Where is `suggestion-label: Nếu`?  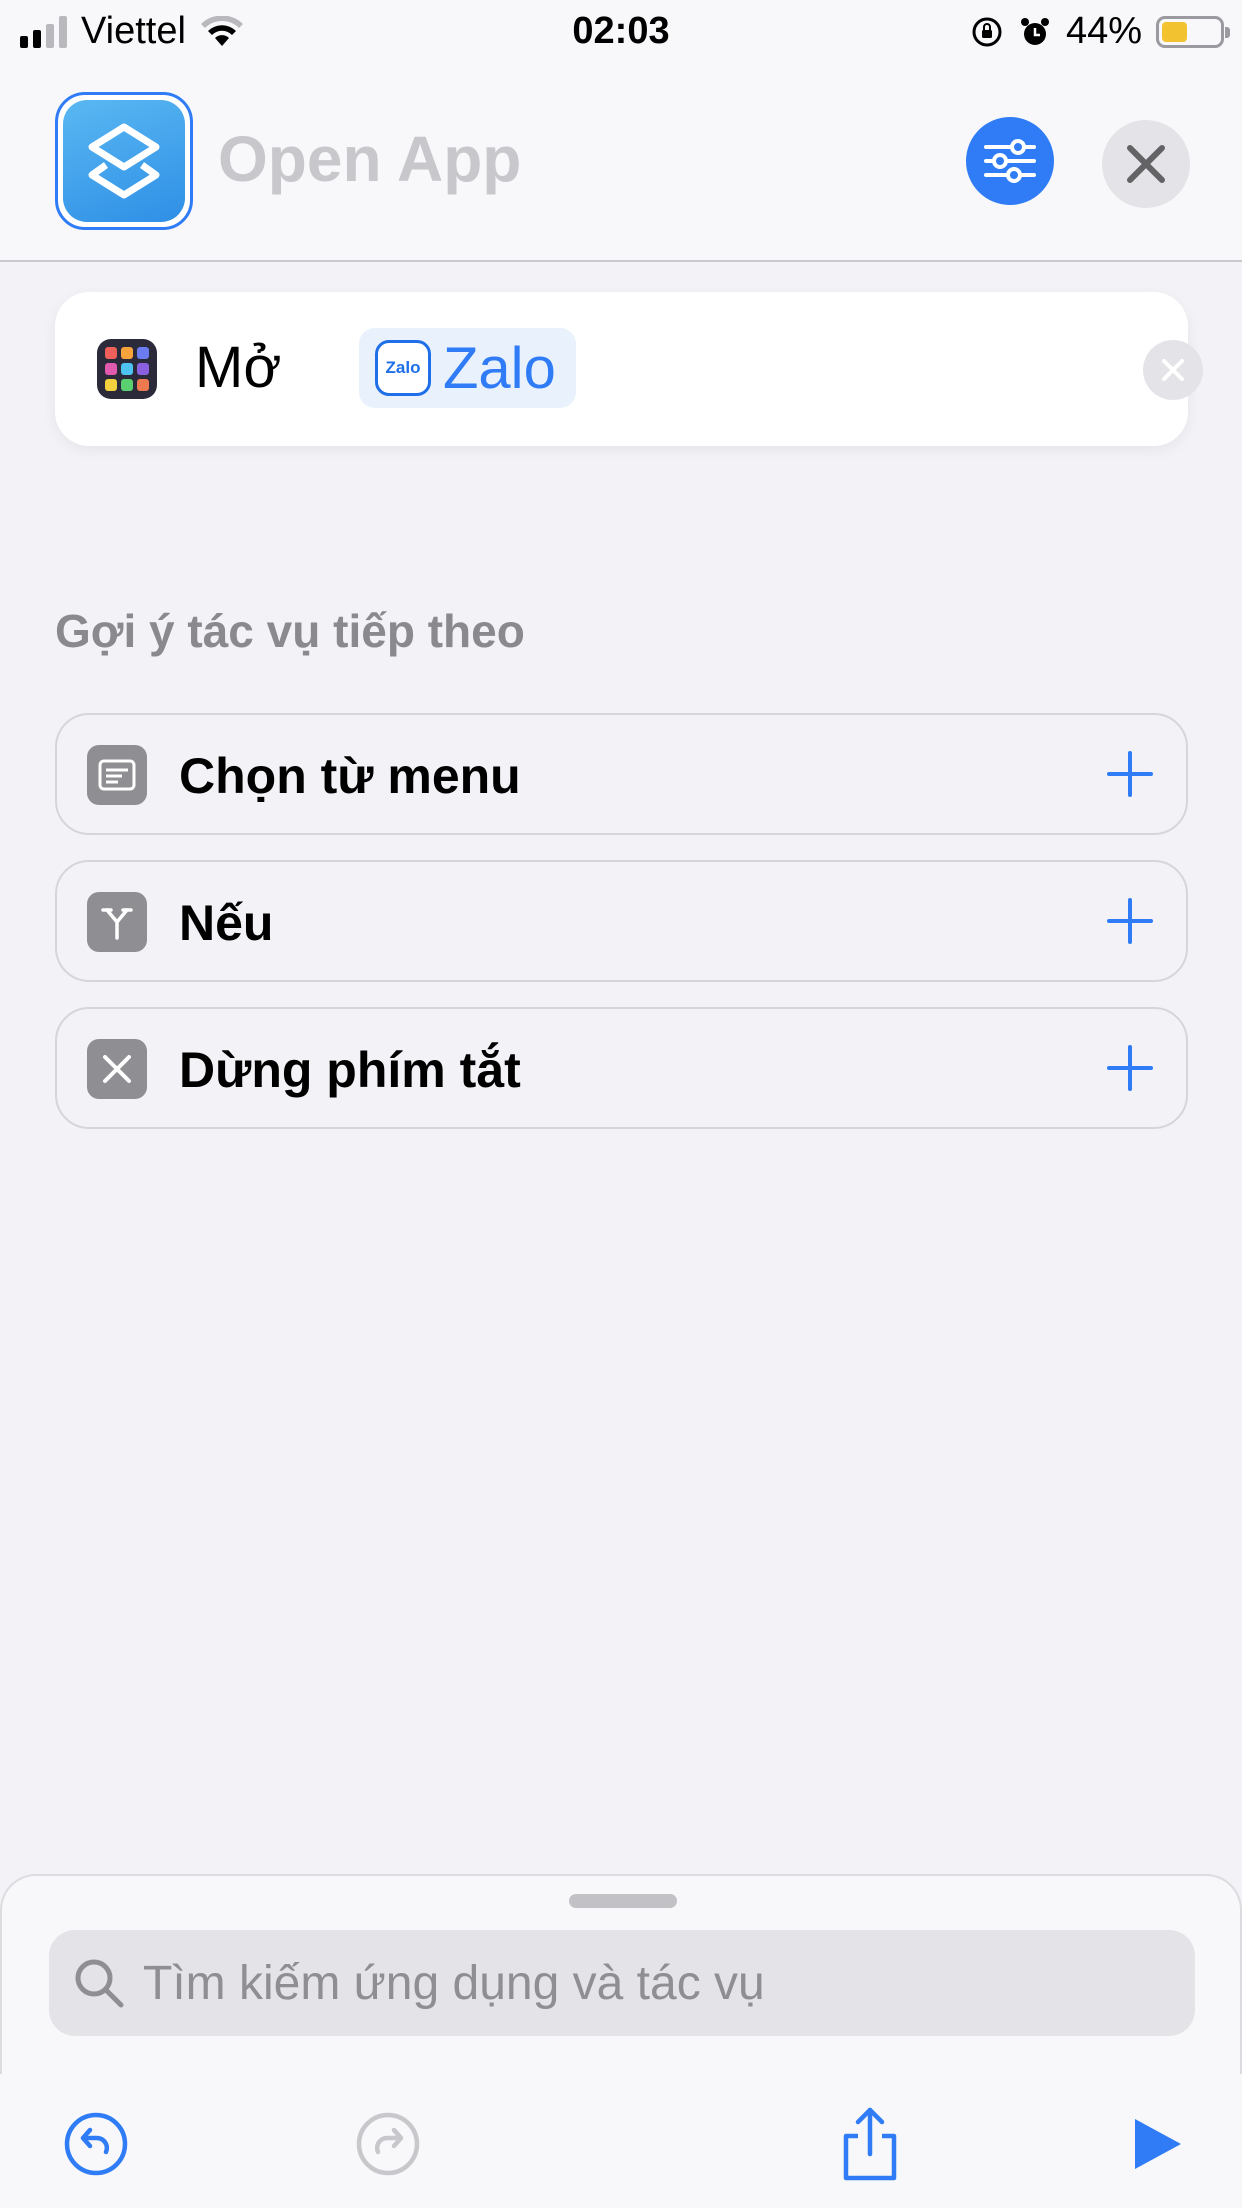
suggestion-label: Nếu is located at coordinates (226, 923).